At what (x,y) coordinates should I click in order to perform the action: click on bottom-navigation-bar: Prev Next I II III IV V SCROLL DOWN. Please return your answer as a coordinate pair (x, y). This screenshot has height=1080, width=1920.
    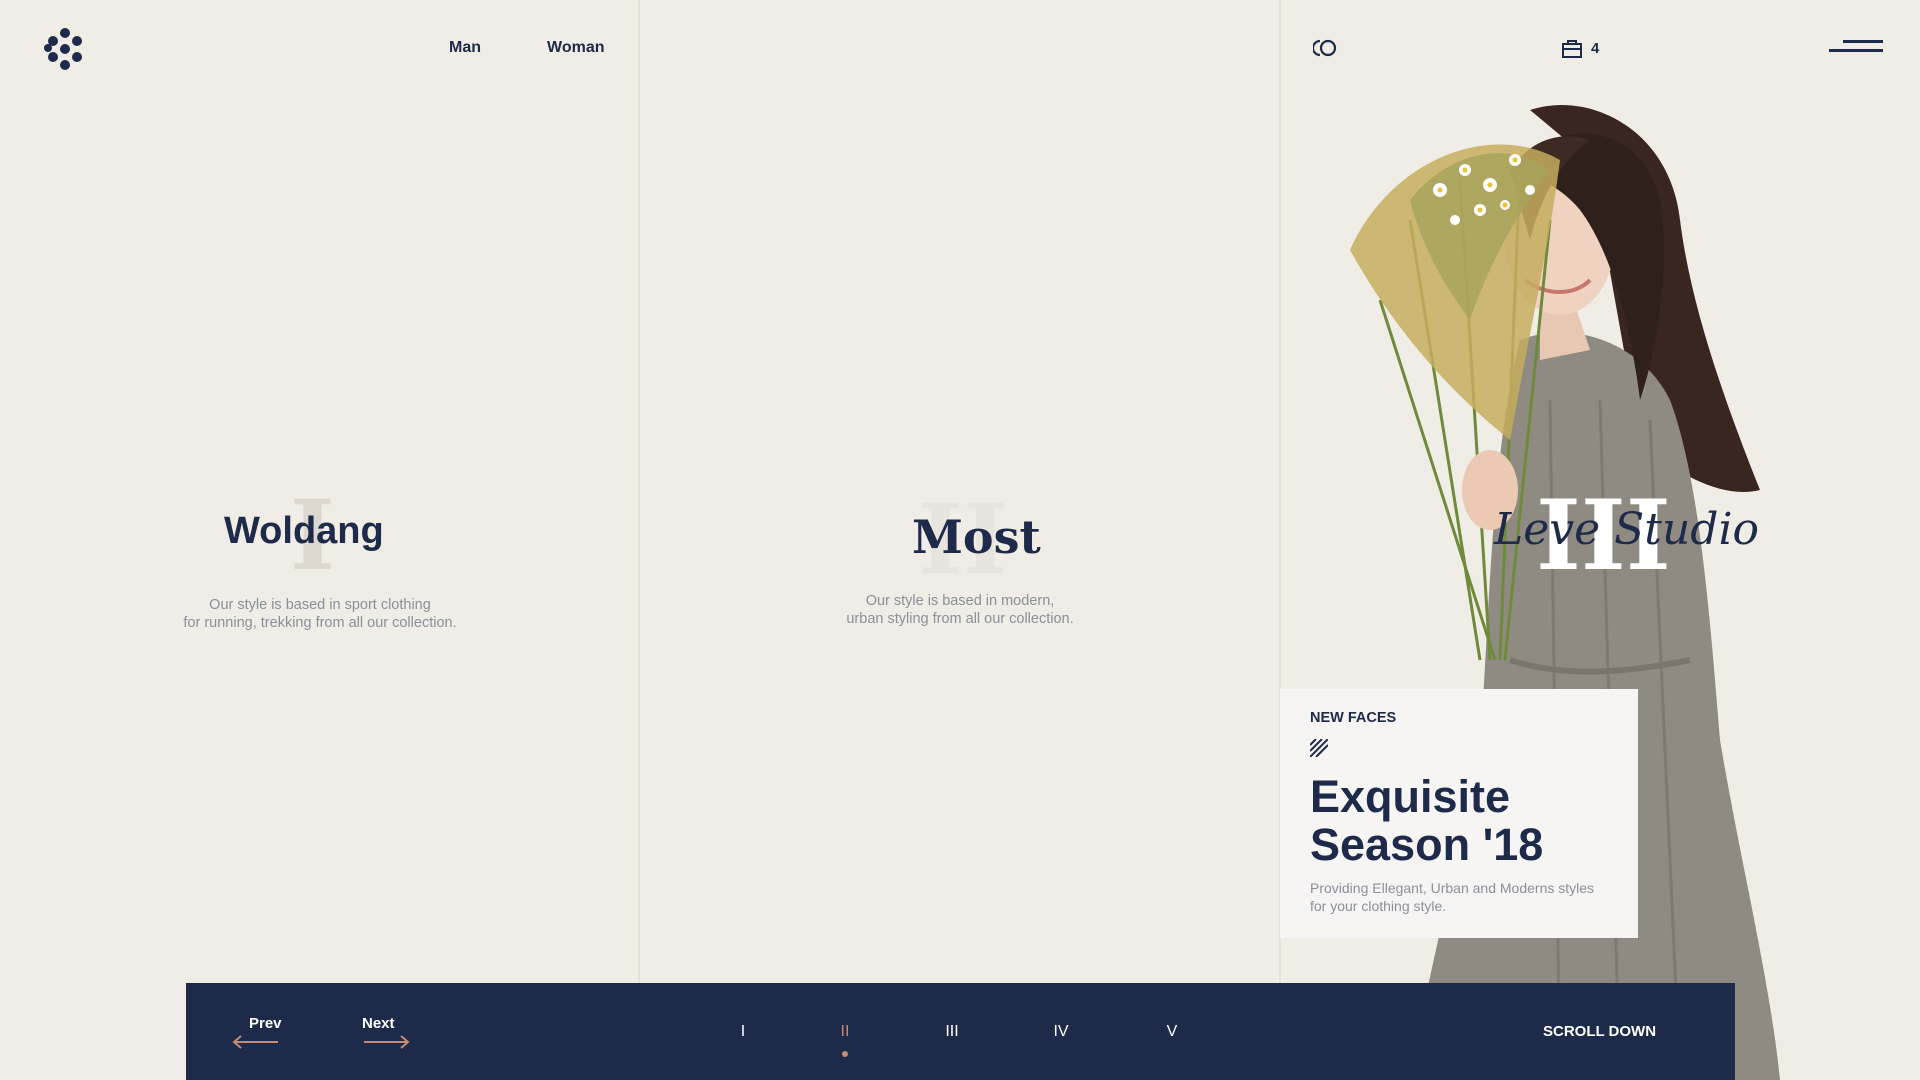
    Looking at the image, I should click on (960, 1031).